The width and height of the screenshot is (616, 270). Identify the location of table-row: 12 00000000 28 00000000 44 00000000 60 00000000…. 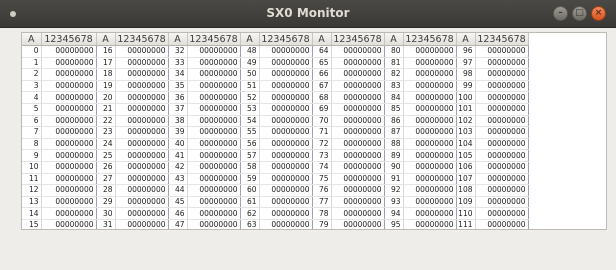
(275, 190).